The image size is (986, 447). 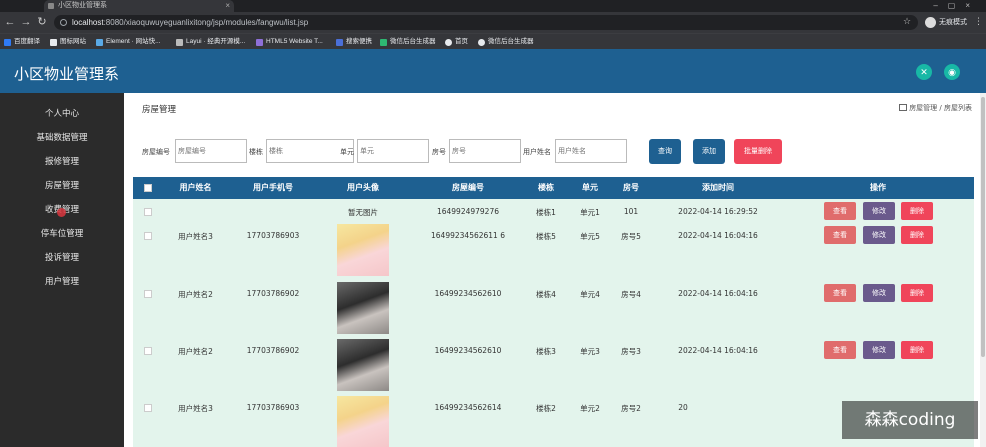 What do you see at coordinates (631, 236) in the screenshot?
I see `cell-room: 房号5` at bounding box center [631, 236].